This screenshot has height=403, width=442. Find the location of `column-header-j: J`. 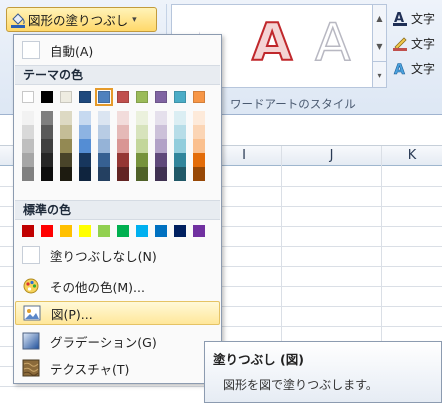

column-header-j: J is located at coordinates (331, 156).